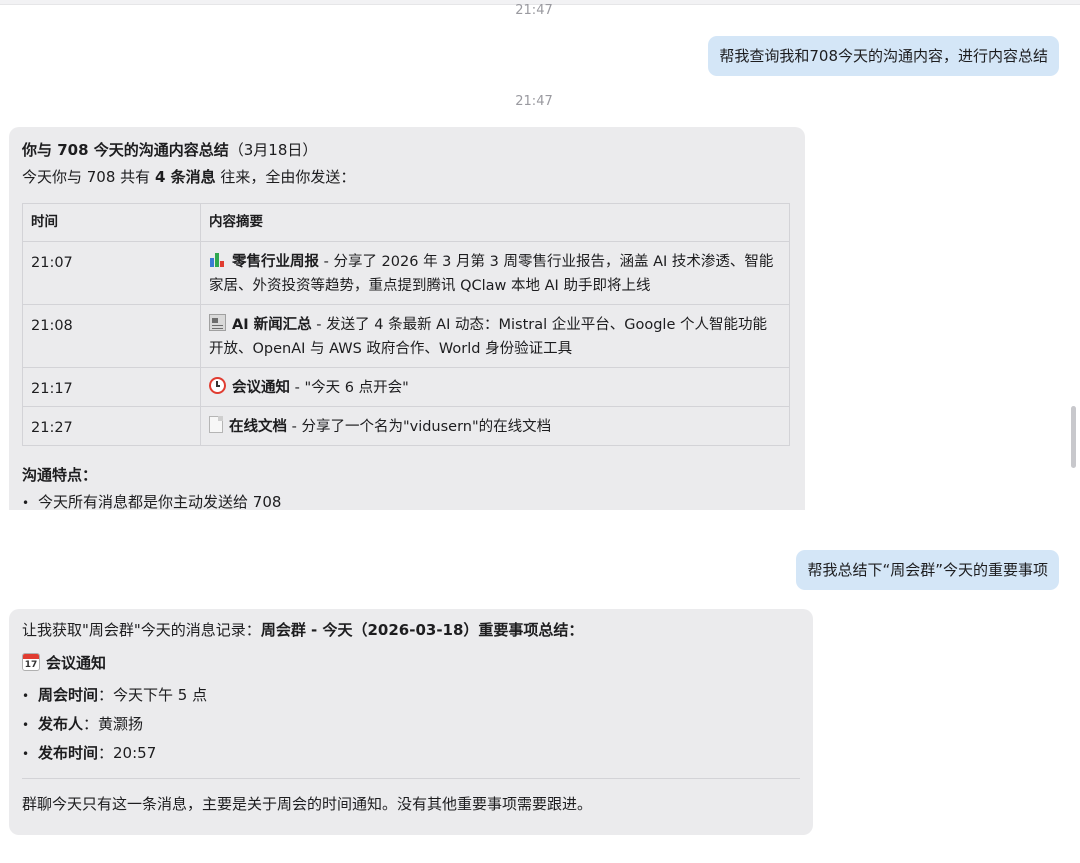  What do you see at coordinates (411, 753) in the screenshot?
I see `list-item: • 发布时间：20:57` at bounding box center [411, 753].